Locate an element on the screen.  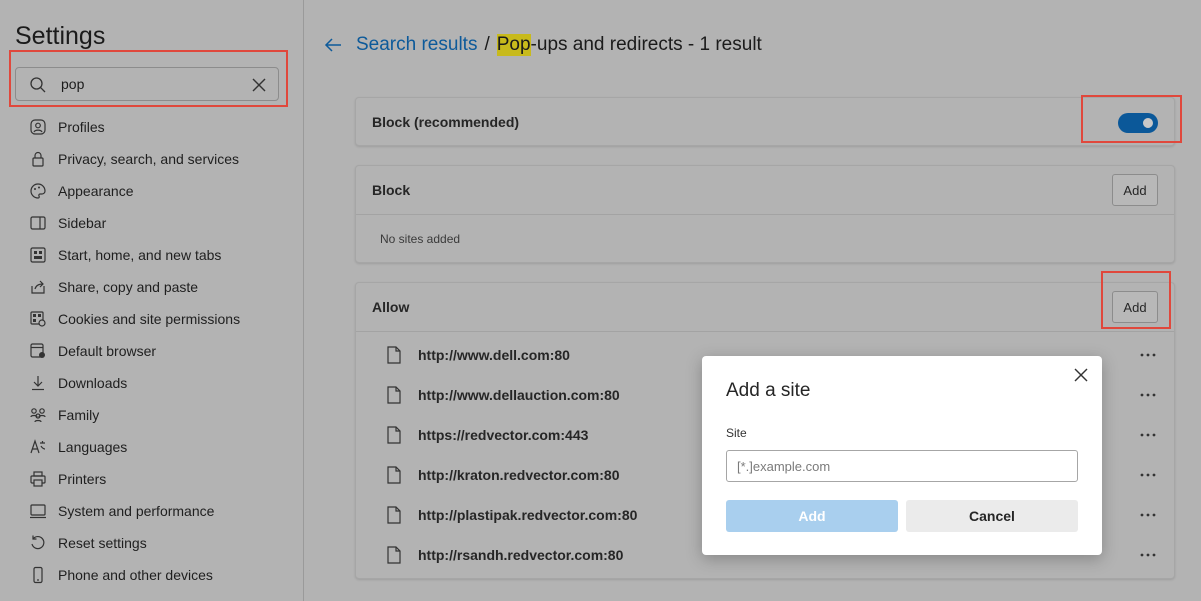
sidebar-item-label: Sidebar is located at coordinates (82, 223).